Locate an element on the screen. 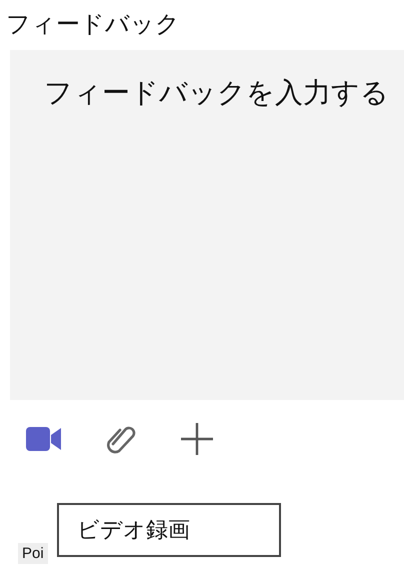  plus-icon is located at coordinates (197, 439).